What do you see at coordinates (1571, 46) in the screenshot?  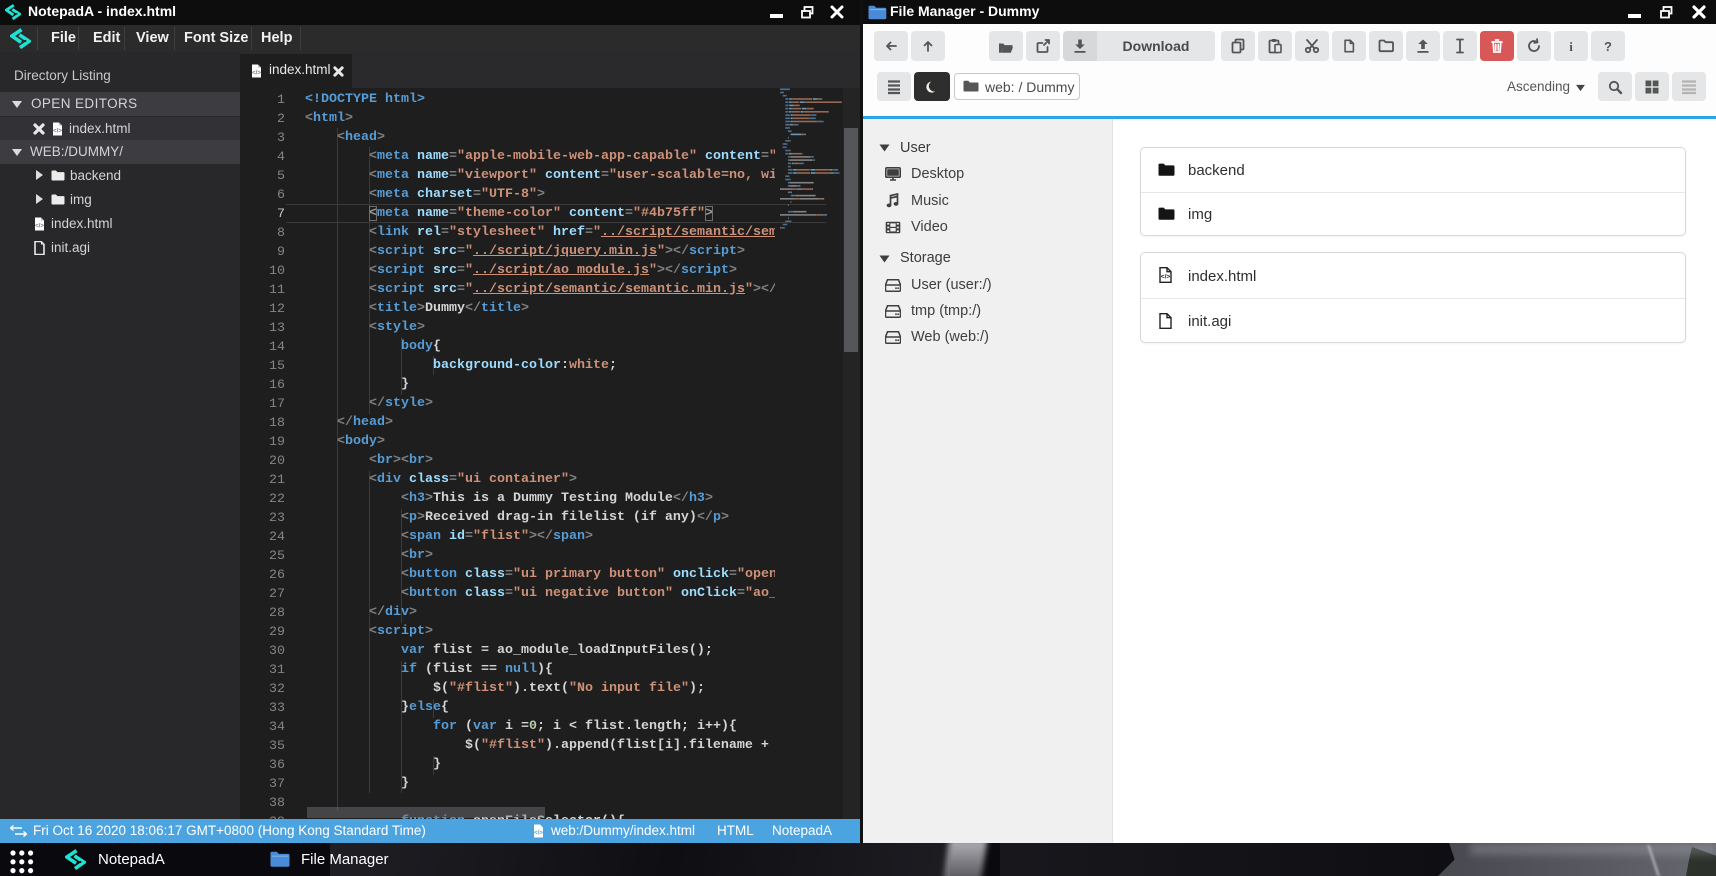 I see `svg-text: i` at bounding box center [1571, 46].